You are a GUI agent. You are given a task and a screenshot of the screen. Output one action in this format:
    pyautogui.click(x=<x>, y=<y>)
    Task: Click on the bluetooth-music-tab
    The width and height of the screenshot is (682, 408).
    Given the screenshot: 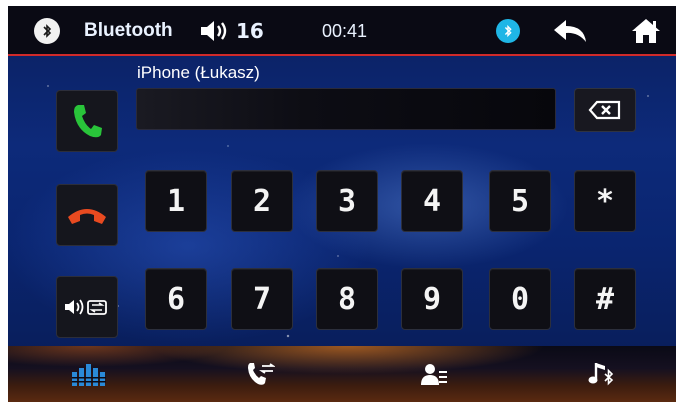 What is the action you would take?
    pyautogui.click(x=602, y=374)
    